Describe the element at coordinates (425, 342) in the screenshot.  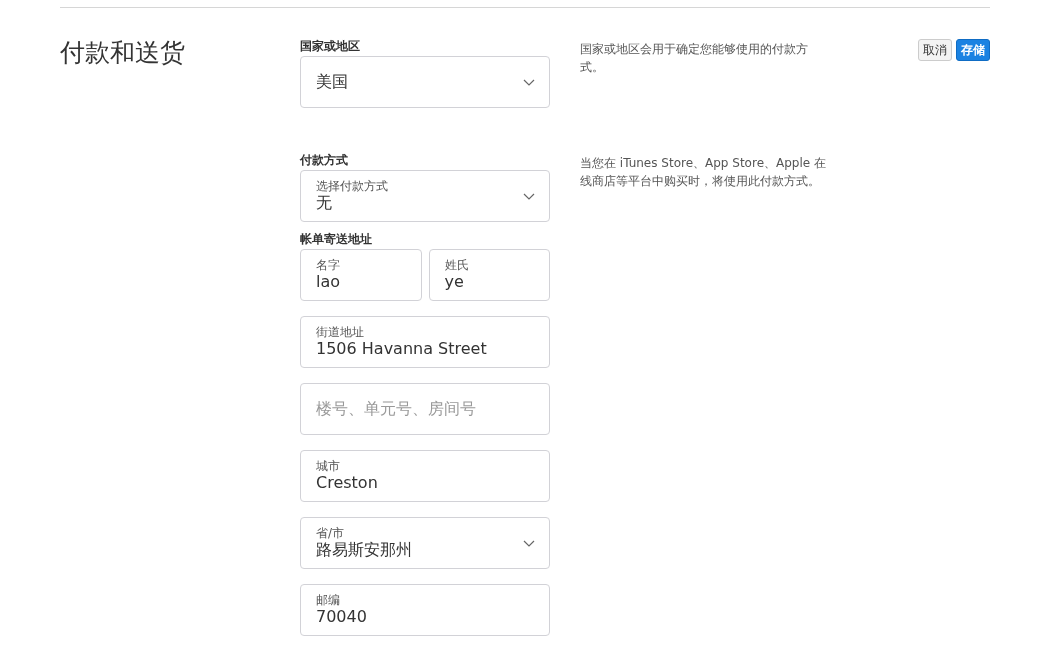
I see `input-field: 街道地址 1506 Havanna Street` at that location.